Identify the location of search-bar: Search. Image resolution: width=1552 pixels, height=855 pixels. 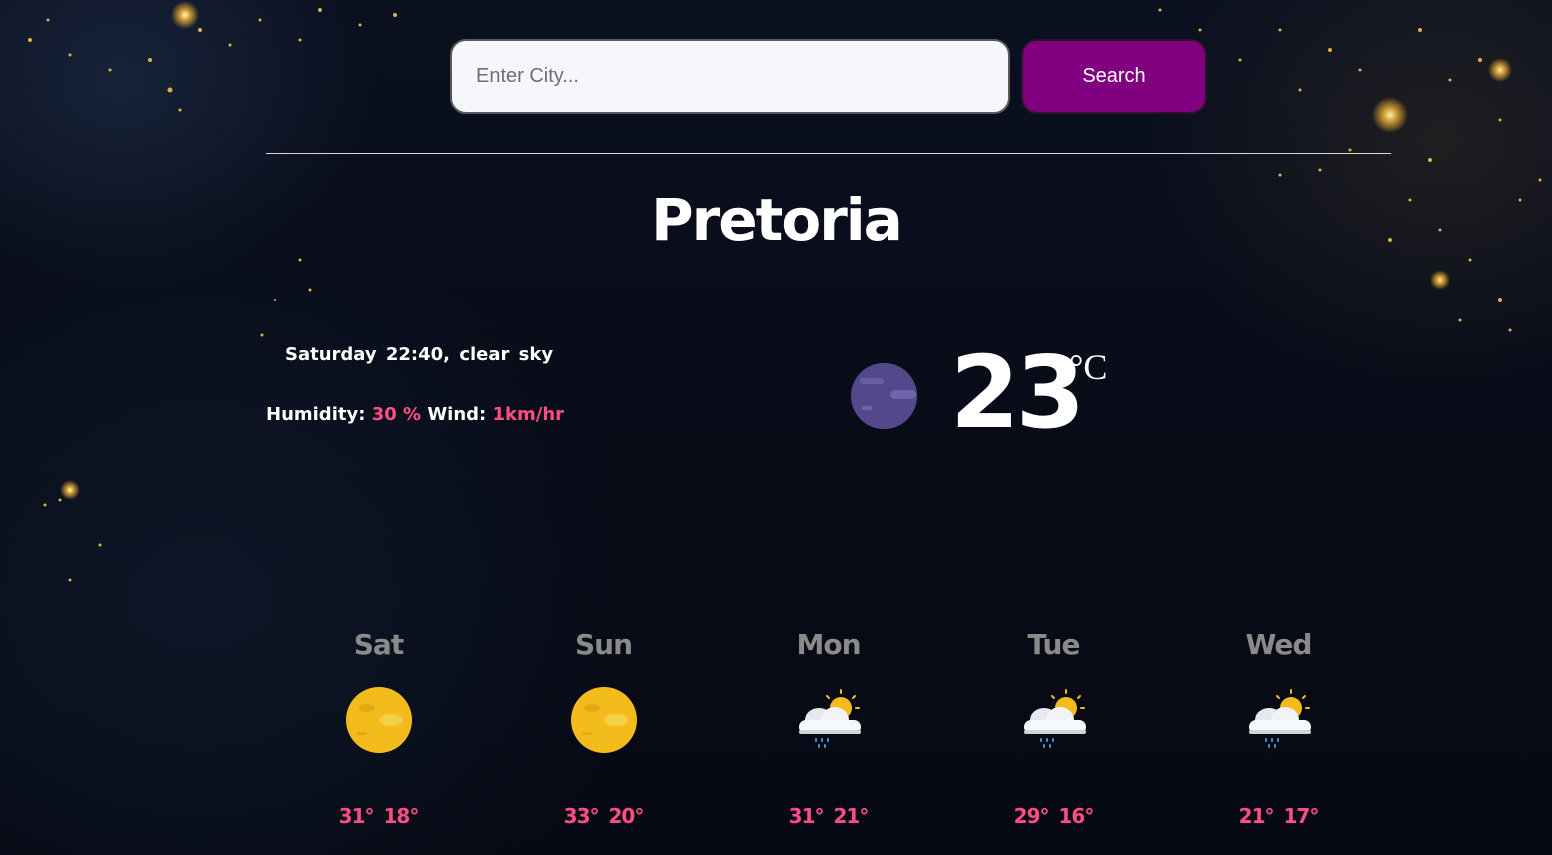
(828, 77).